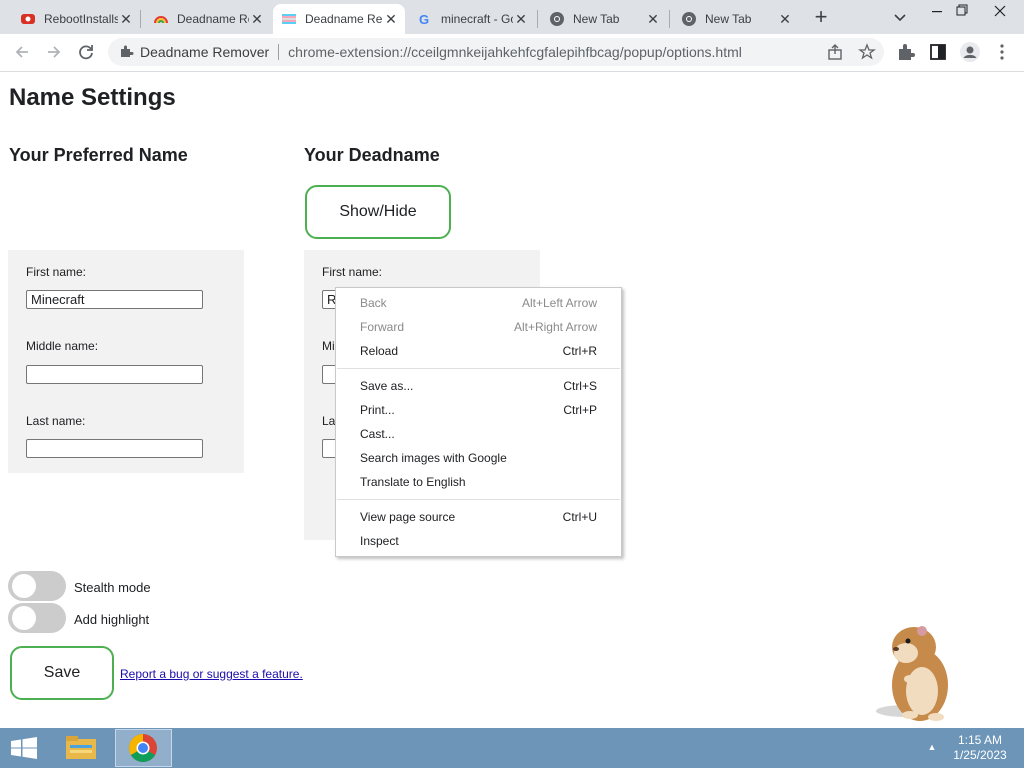  I want to click on preferred-middle-name-input, so click(114, 374).